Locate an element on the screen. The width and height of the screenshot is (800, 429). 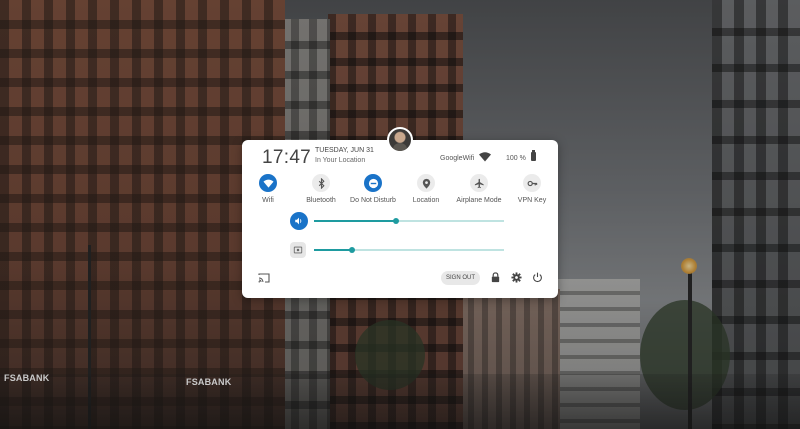
brightness-slider is located at coordinates (409, 250).